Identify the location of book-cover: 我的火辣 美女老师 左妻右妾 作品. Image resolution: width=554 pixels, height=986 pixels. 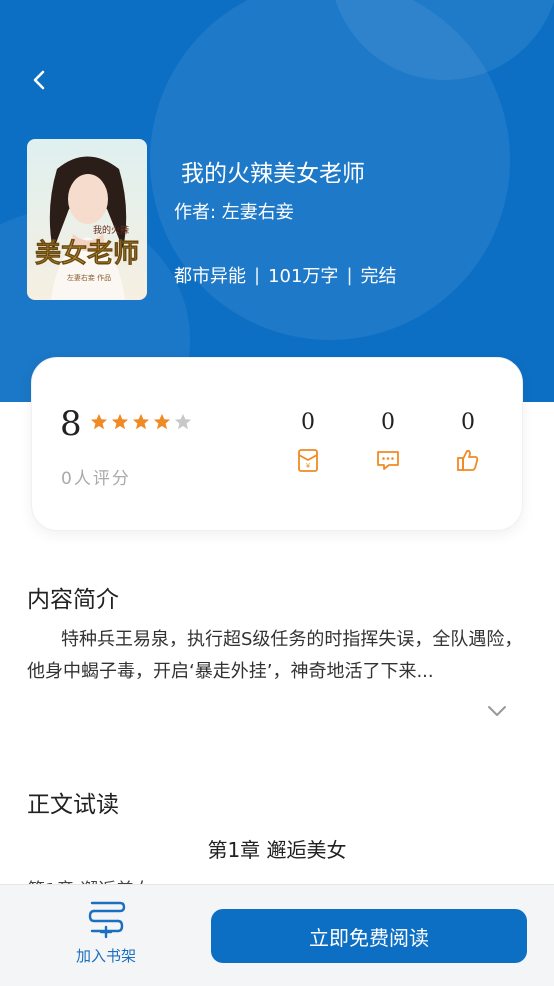
(87, 219).